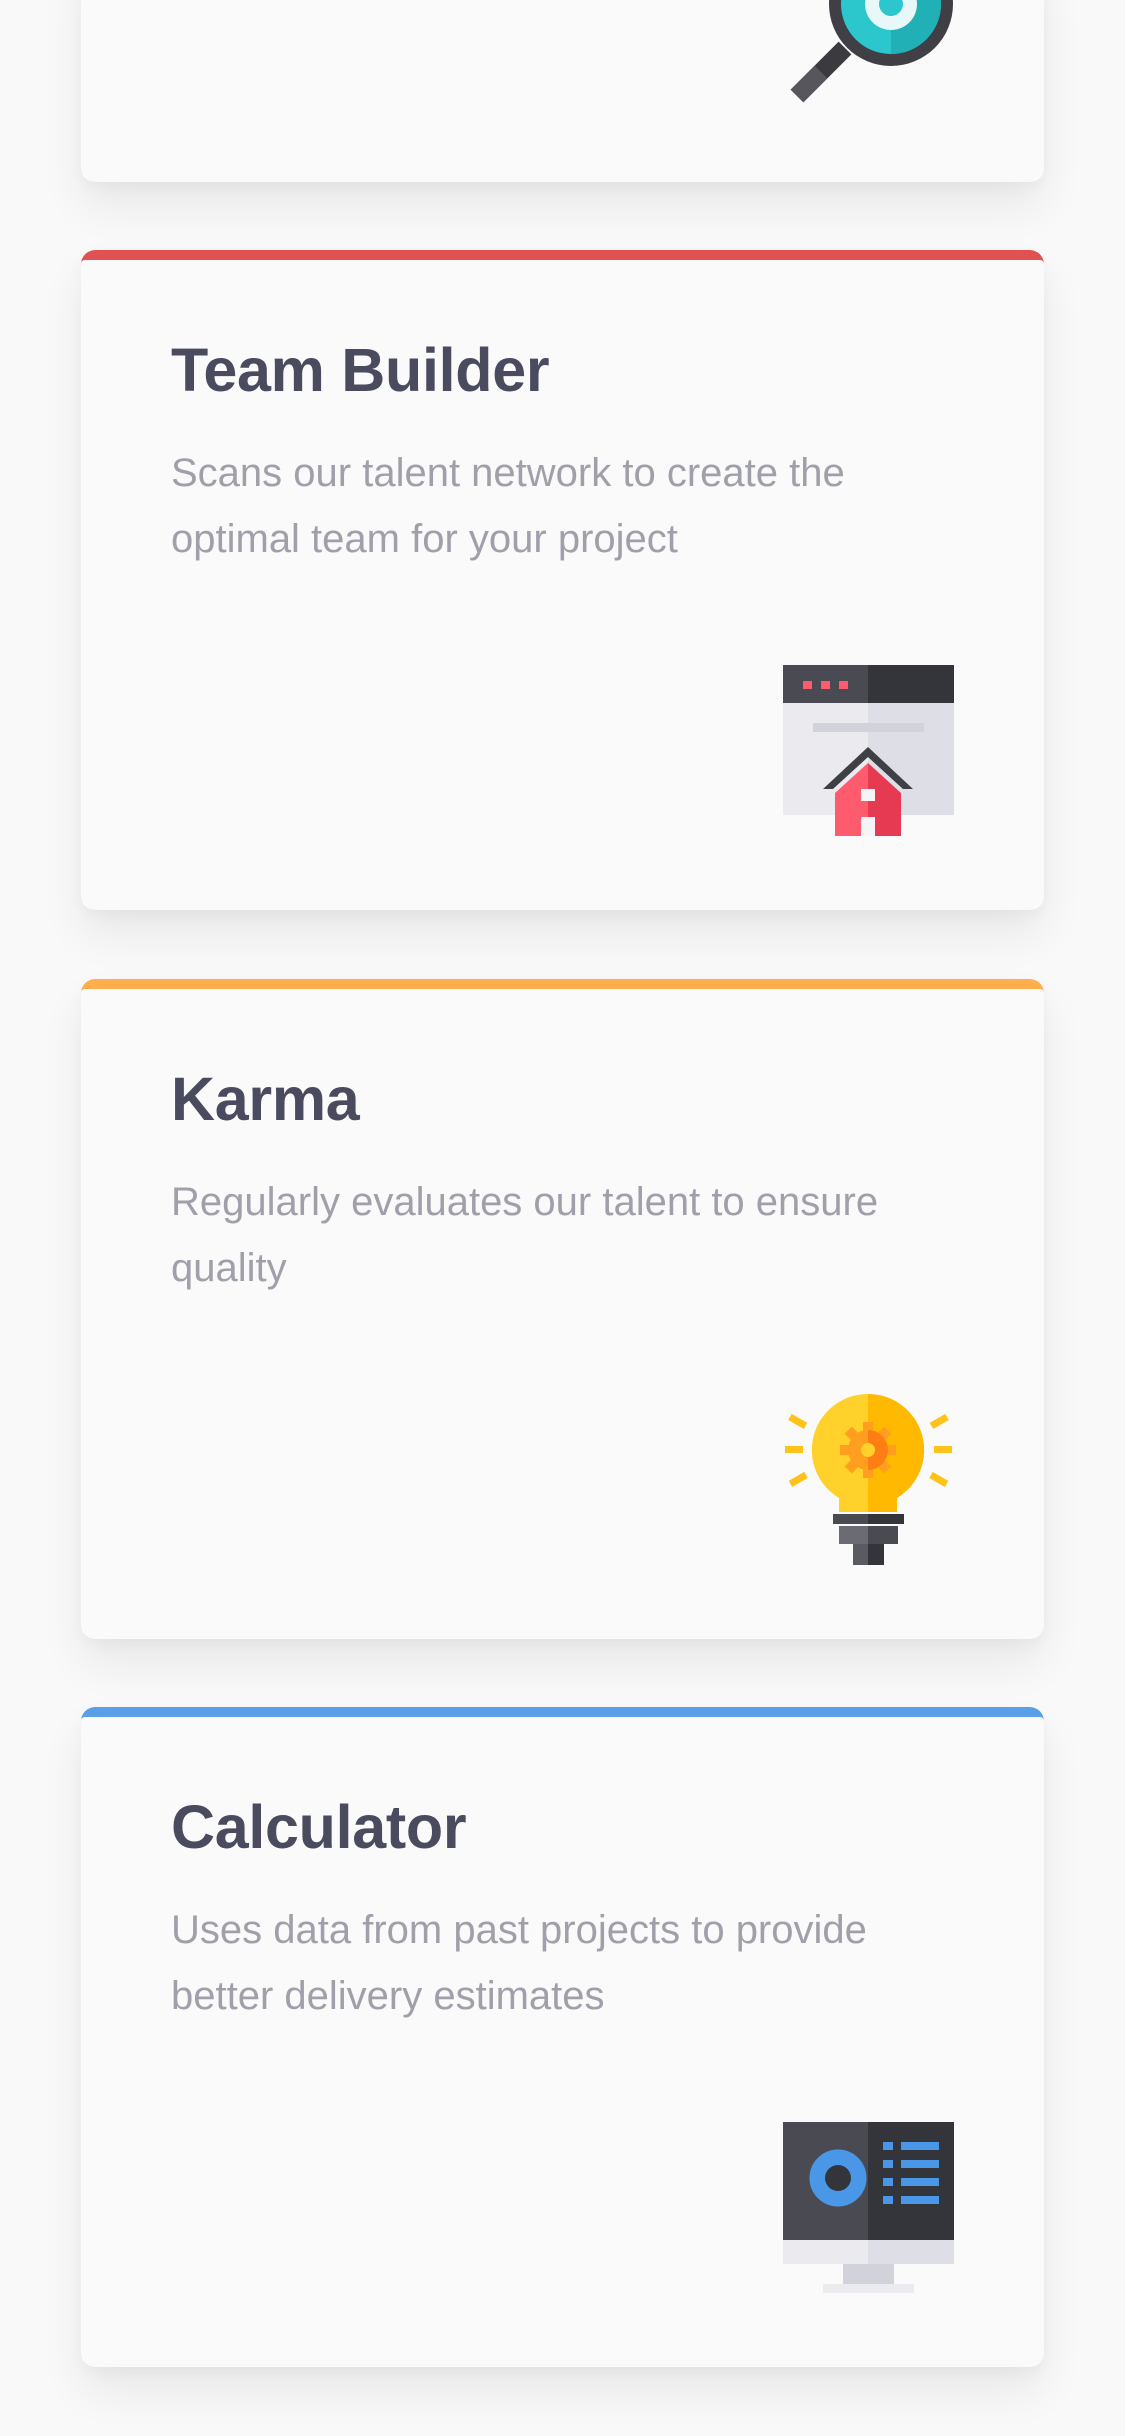 The image size is (1125, 2436). What do you see at coordinates (868, 1479) in the screenshot?
I see `lightbulb-icon` at bounding box center [868, 1479].